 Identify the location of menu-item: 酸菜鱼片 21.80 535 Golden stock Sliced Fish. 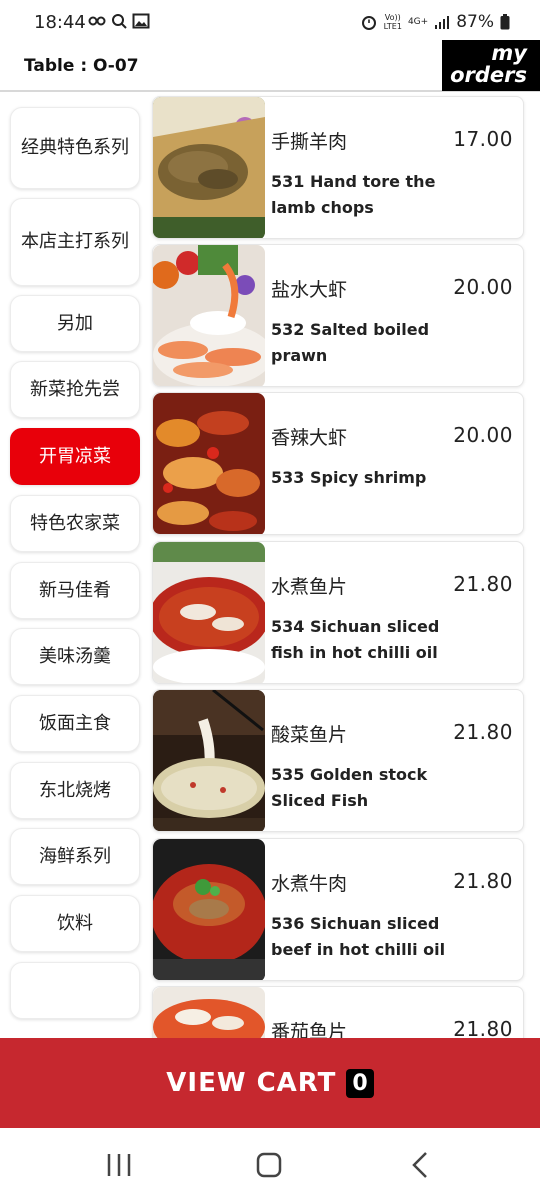
(338, 760).